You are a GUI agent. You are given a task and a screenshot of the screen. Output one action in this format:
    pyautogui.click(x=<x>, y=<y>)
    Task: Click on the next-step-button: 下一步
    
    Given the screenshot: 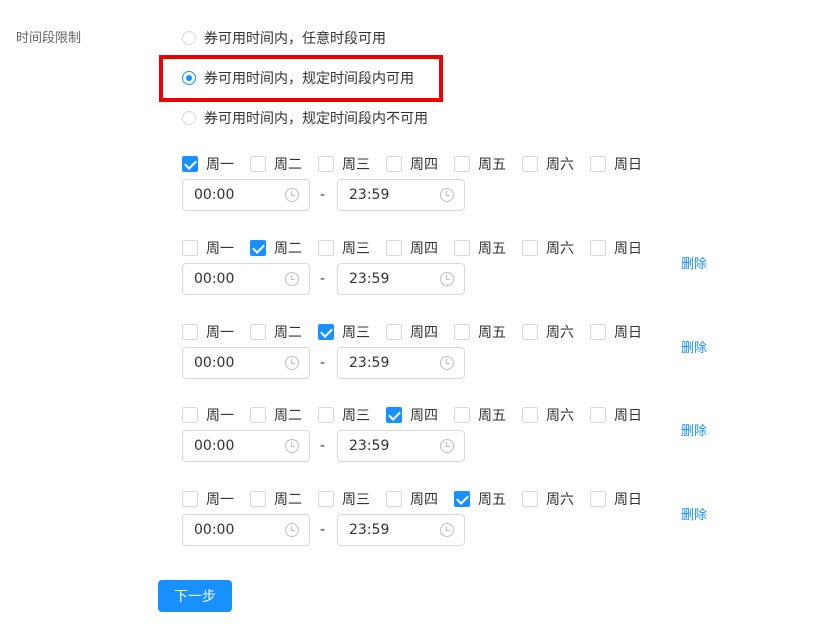 What is the action you would take?
    pyautogui.click(x=195, y=596)
    